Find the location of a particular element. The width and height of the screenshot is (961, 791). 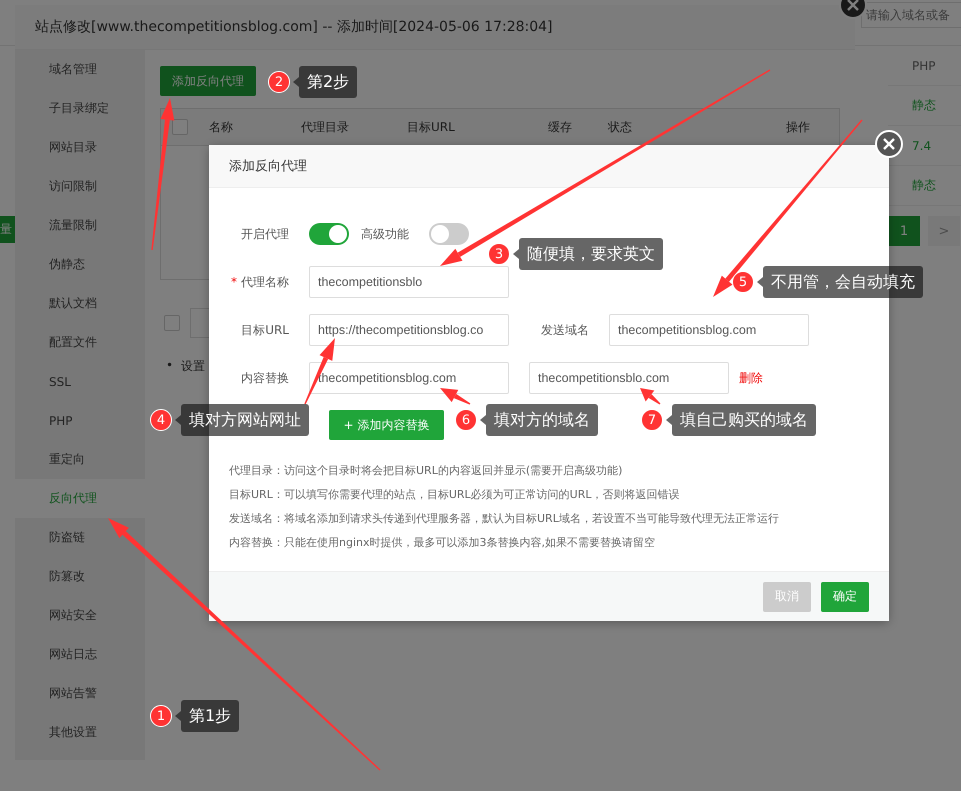

sidebar-item: 默认文档 is located at coordinates (80, 303).